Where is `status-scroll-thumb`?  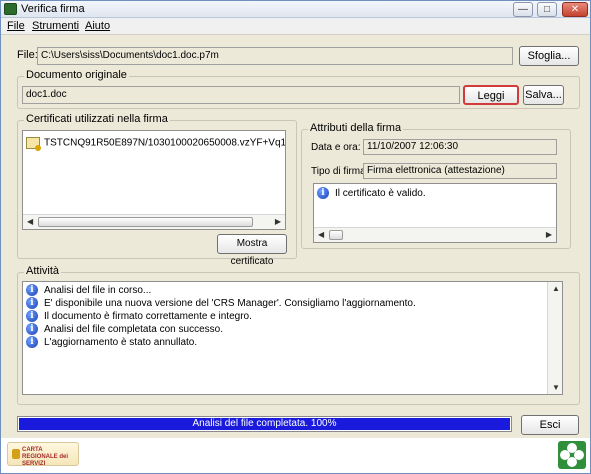
status-scroll-thumb is located at coordinates (336, 235).